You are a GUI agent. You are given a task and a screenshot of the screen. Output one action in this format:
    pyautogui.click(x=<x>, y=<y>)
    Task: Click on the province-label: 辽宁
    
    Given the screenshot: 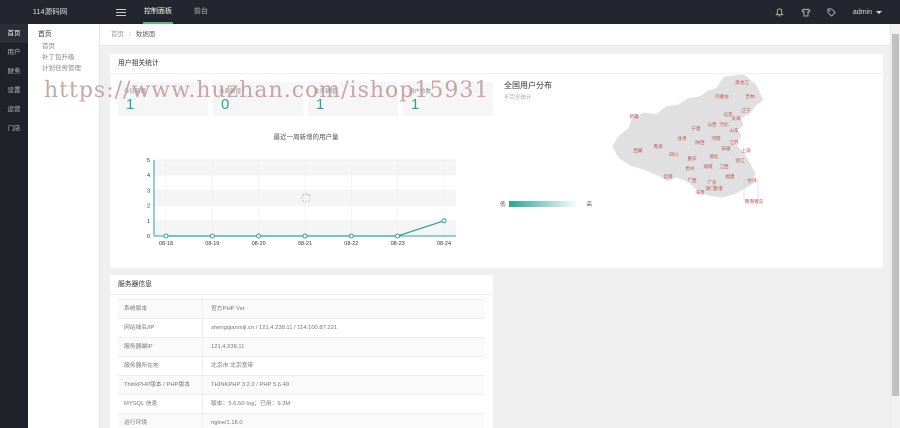 What is the action you would take?
    pyautogui.click(x=746, y=110)
    